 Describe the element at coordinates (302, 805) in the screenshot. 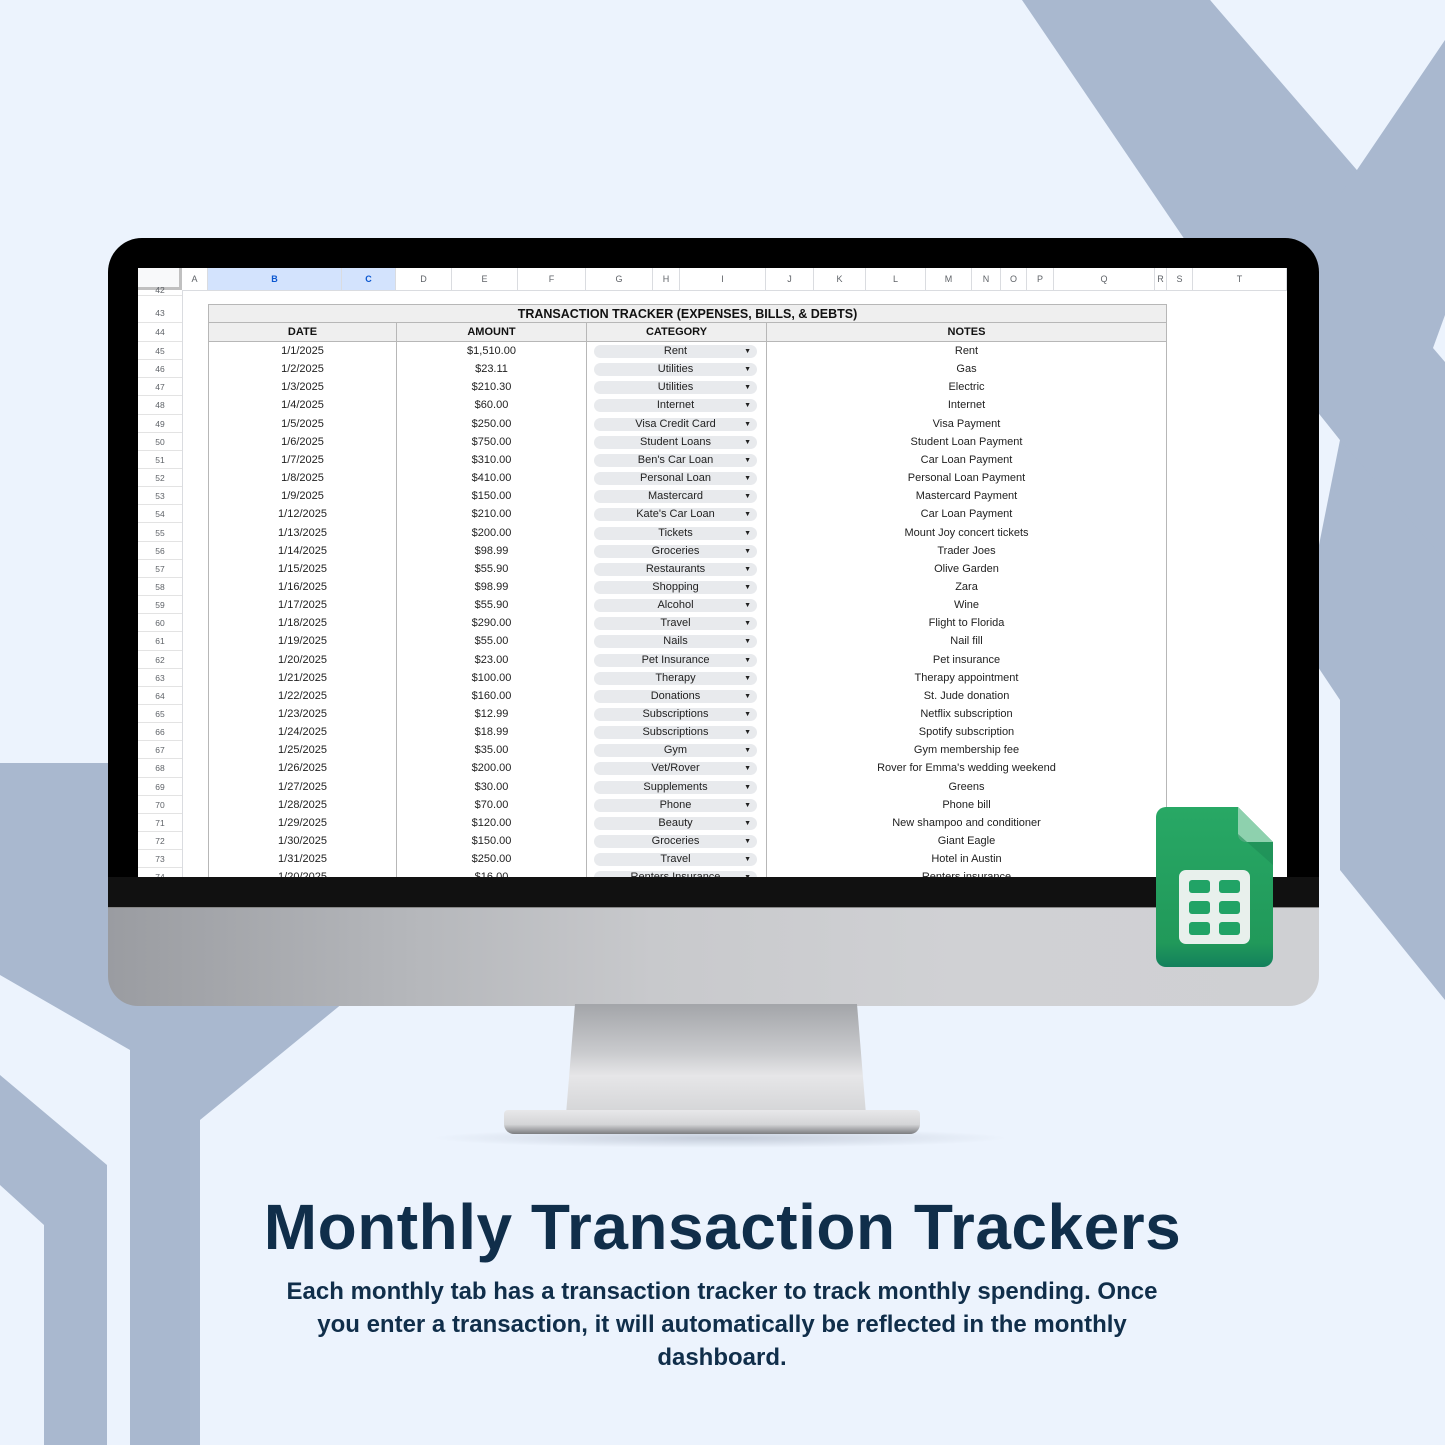

I see `date-cell: 1/28/2025` at that location.